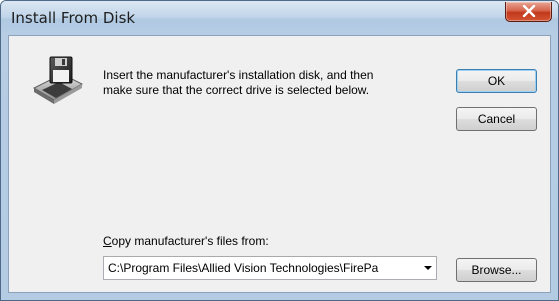 The height and width of the screenshot is (301, 559). I want to click on close-icon, so click(529, 11).